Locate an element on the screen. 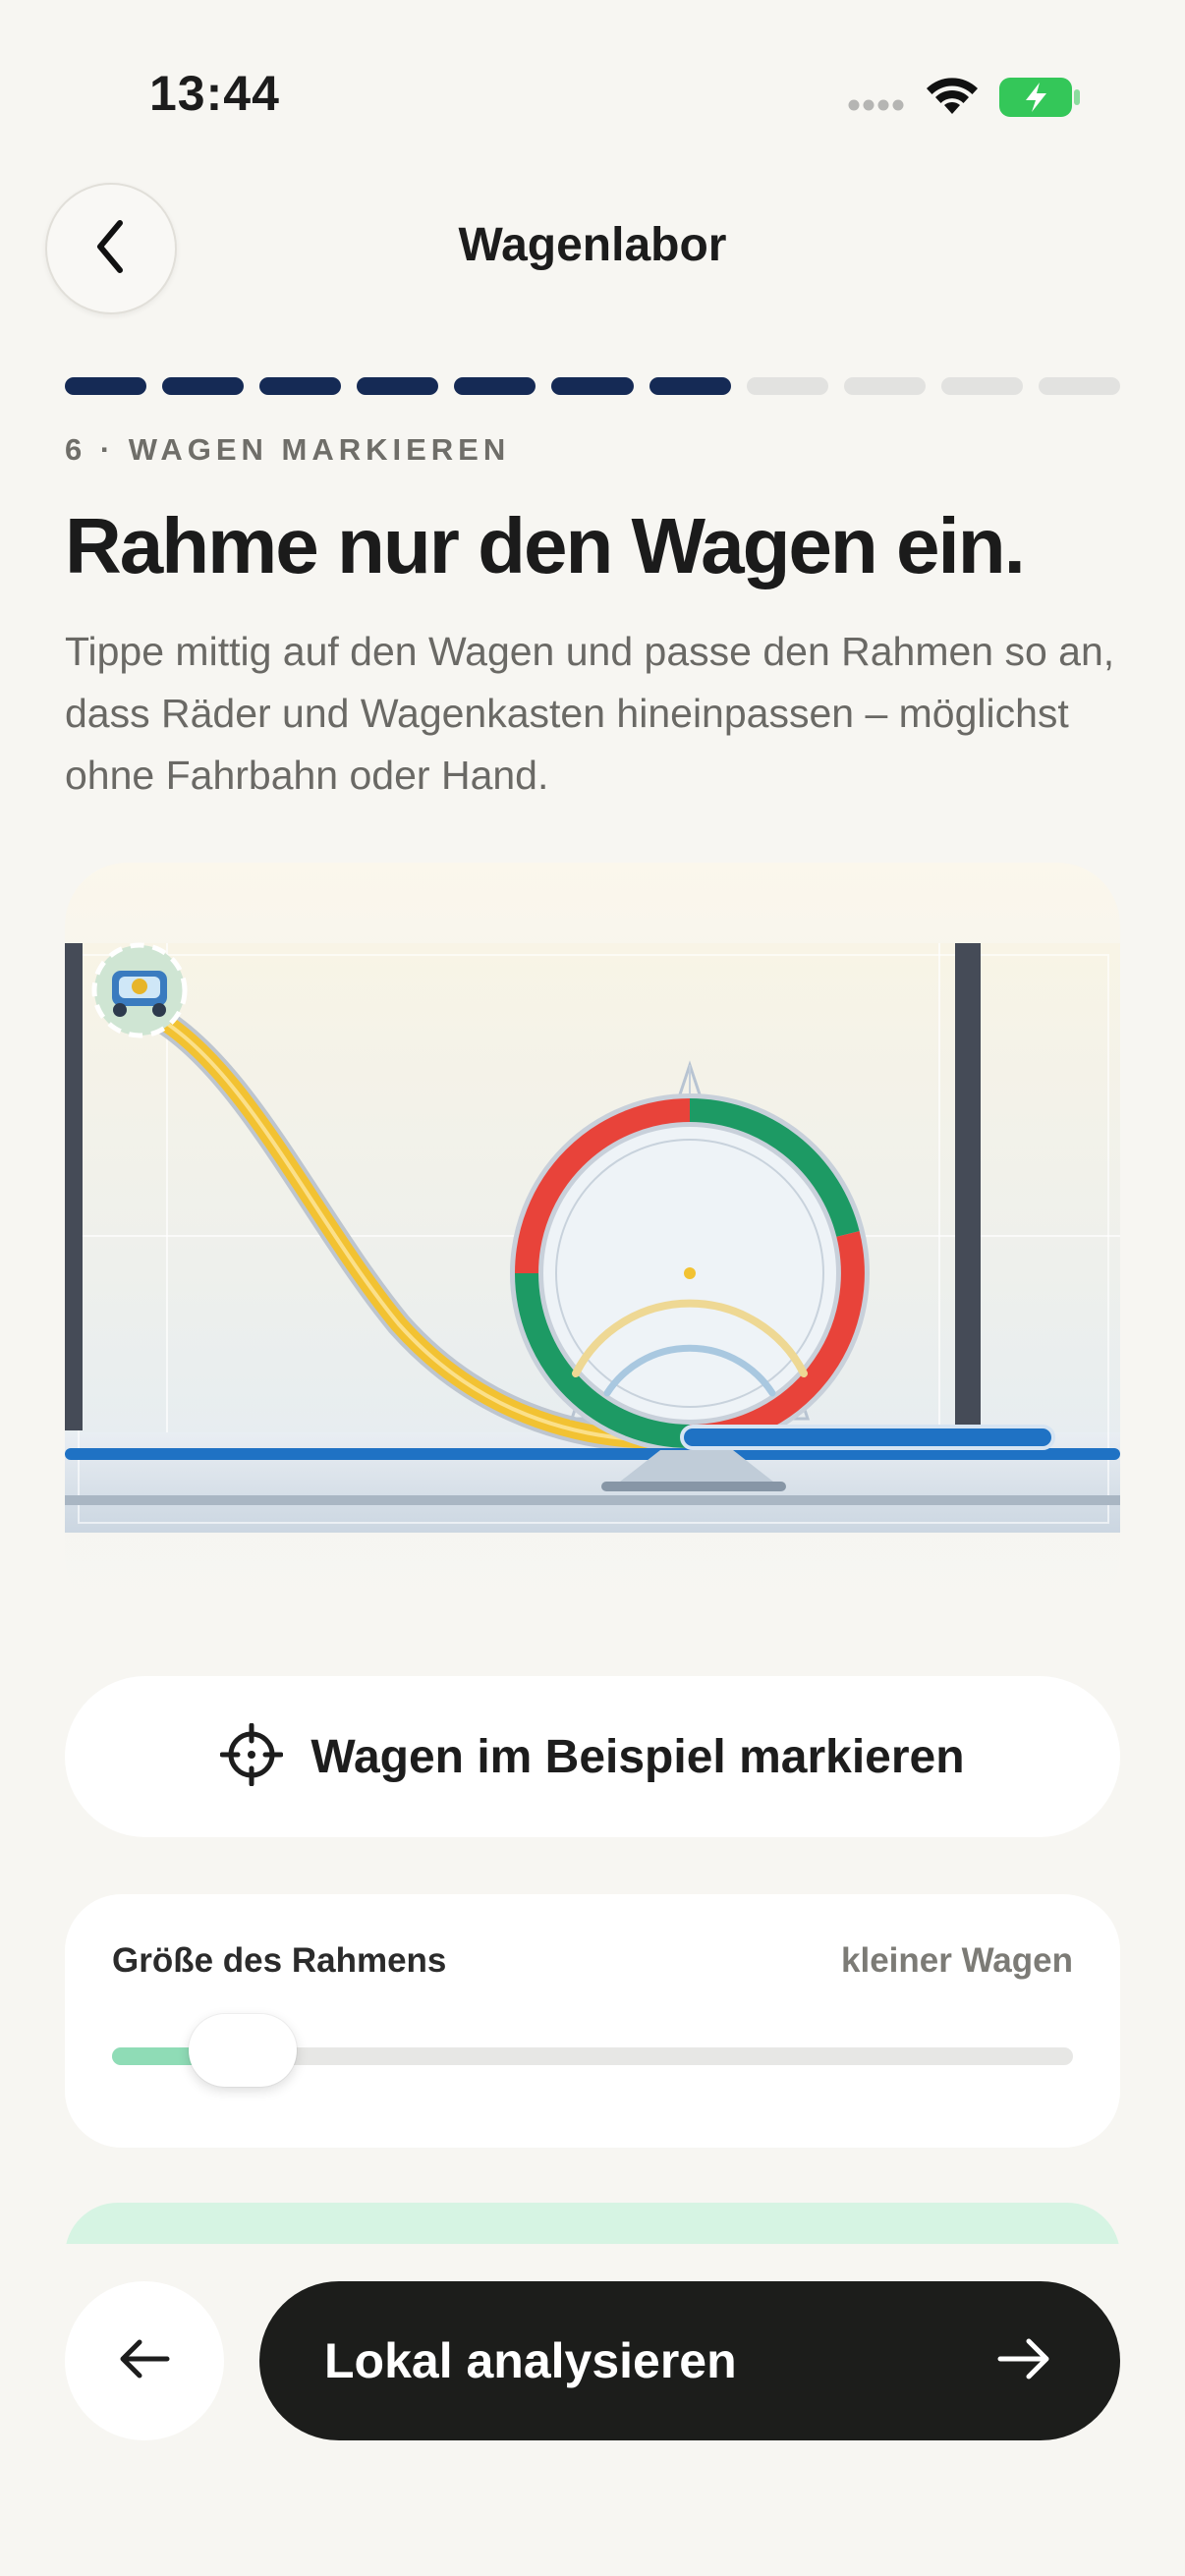  wifi-icon is located at coordinates (953, 97).